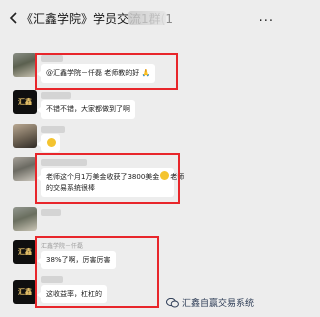 The width and height of the screenshot is (320, 317). I want to click on message-bubble, so click(48, 143).